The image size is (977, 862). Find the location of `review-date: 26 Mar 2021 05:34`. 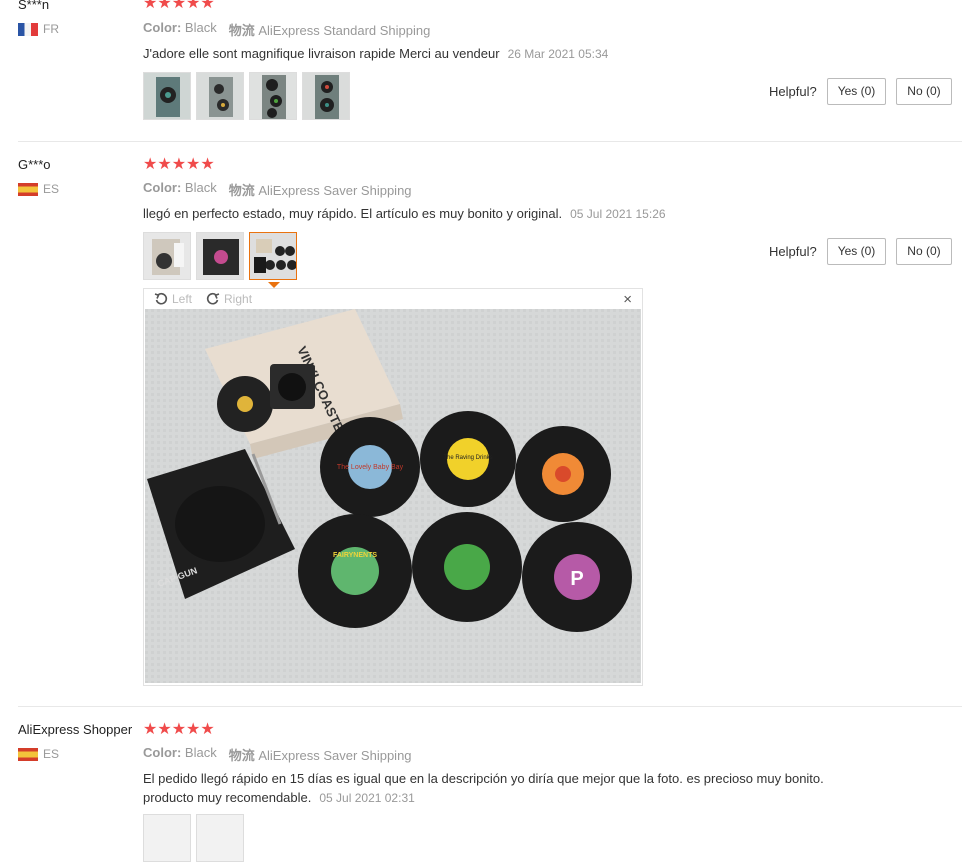

review-date: 26 Mar 2021 05:34 is located at coordinates (558, 54).